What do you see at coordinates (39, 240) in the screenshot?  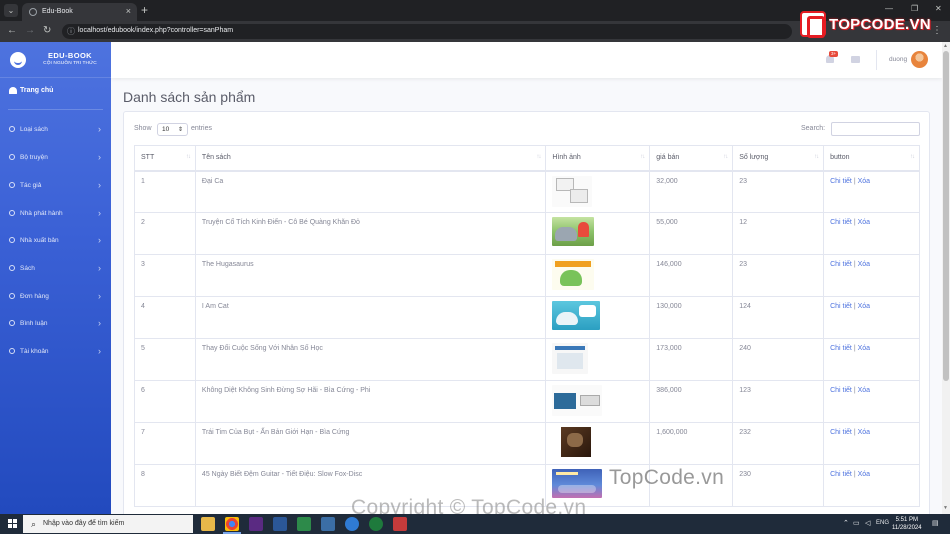 I see `sidebar-item-label: Nhà xuất bản` at bounding box center [39, 240].